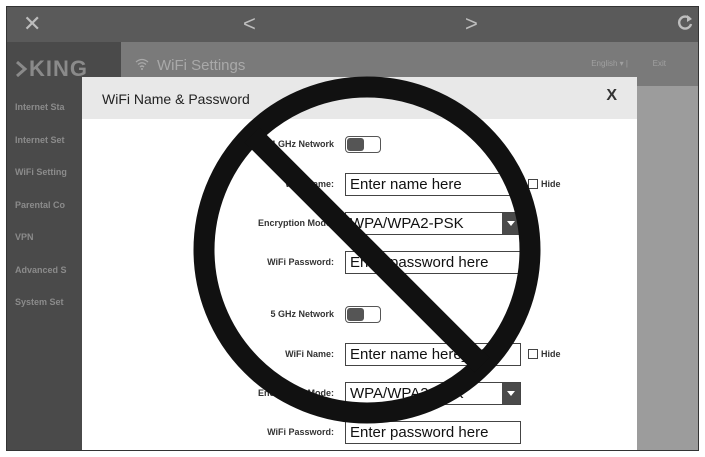 This screenshot has width=705, height=457. I want to click on dialog-title: WiFi Name & Password, so click(176, 99).